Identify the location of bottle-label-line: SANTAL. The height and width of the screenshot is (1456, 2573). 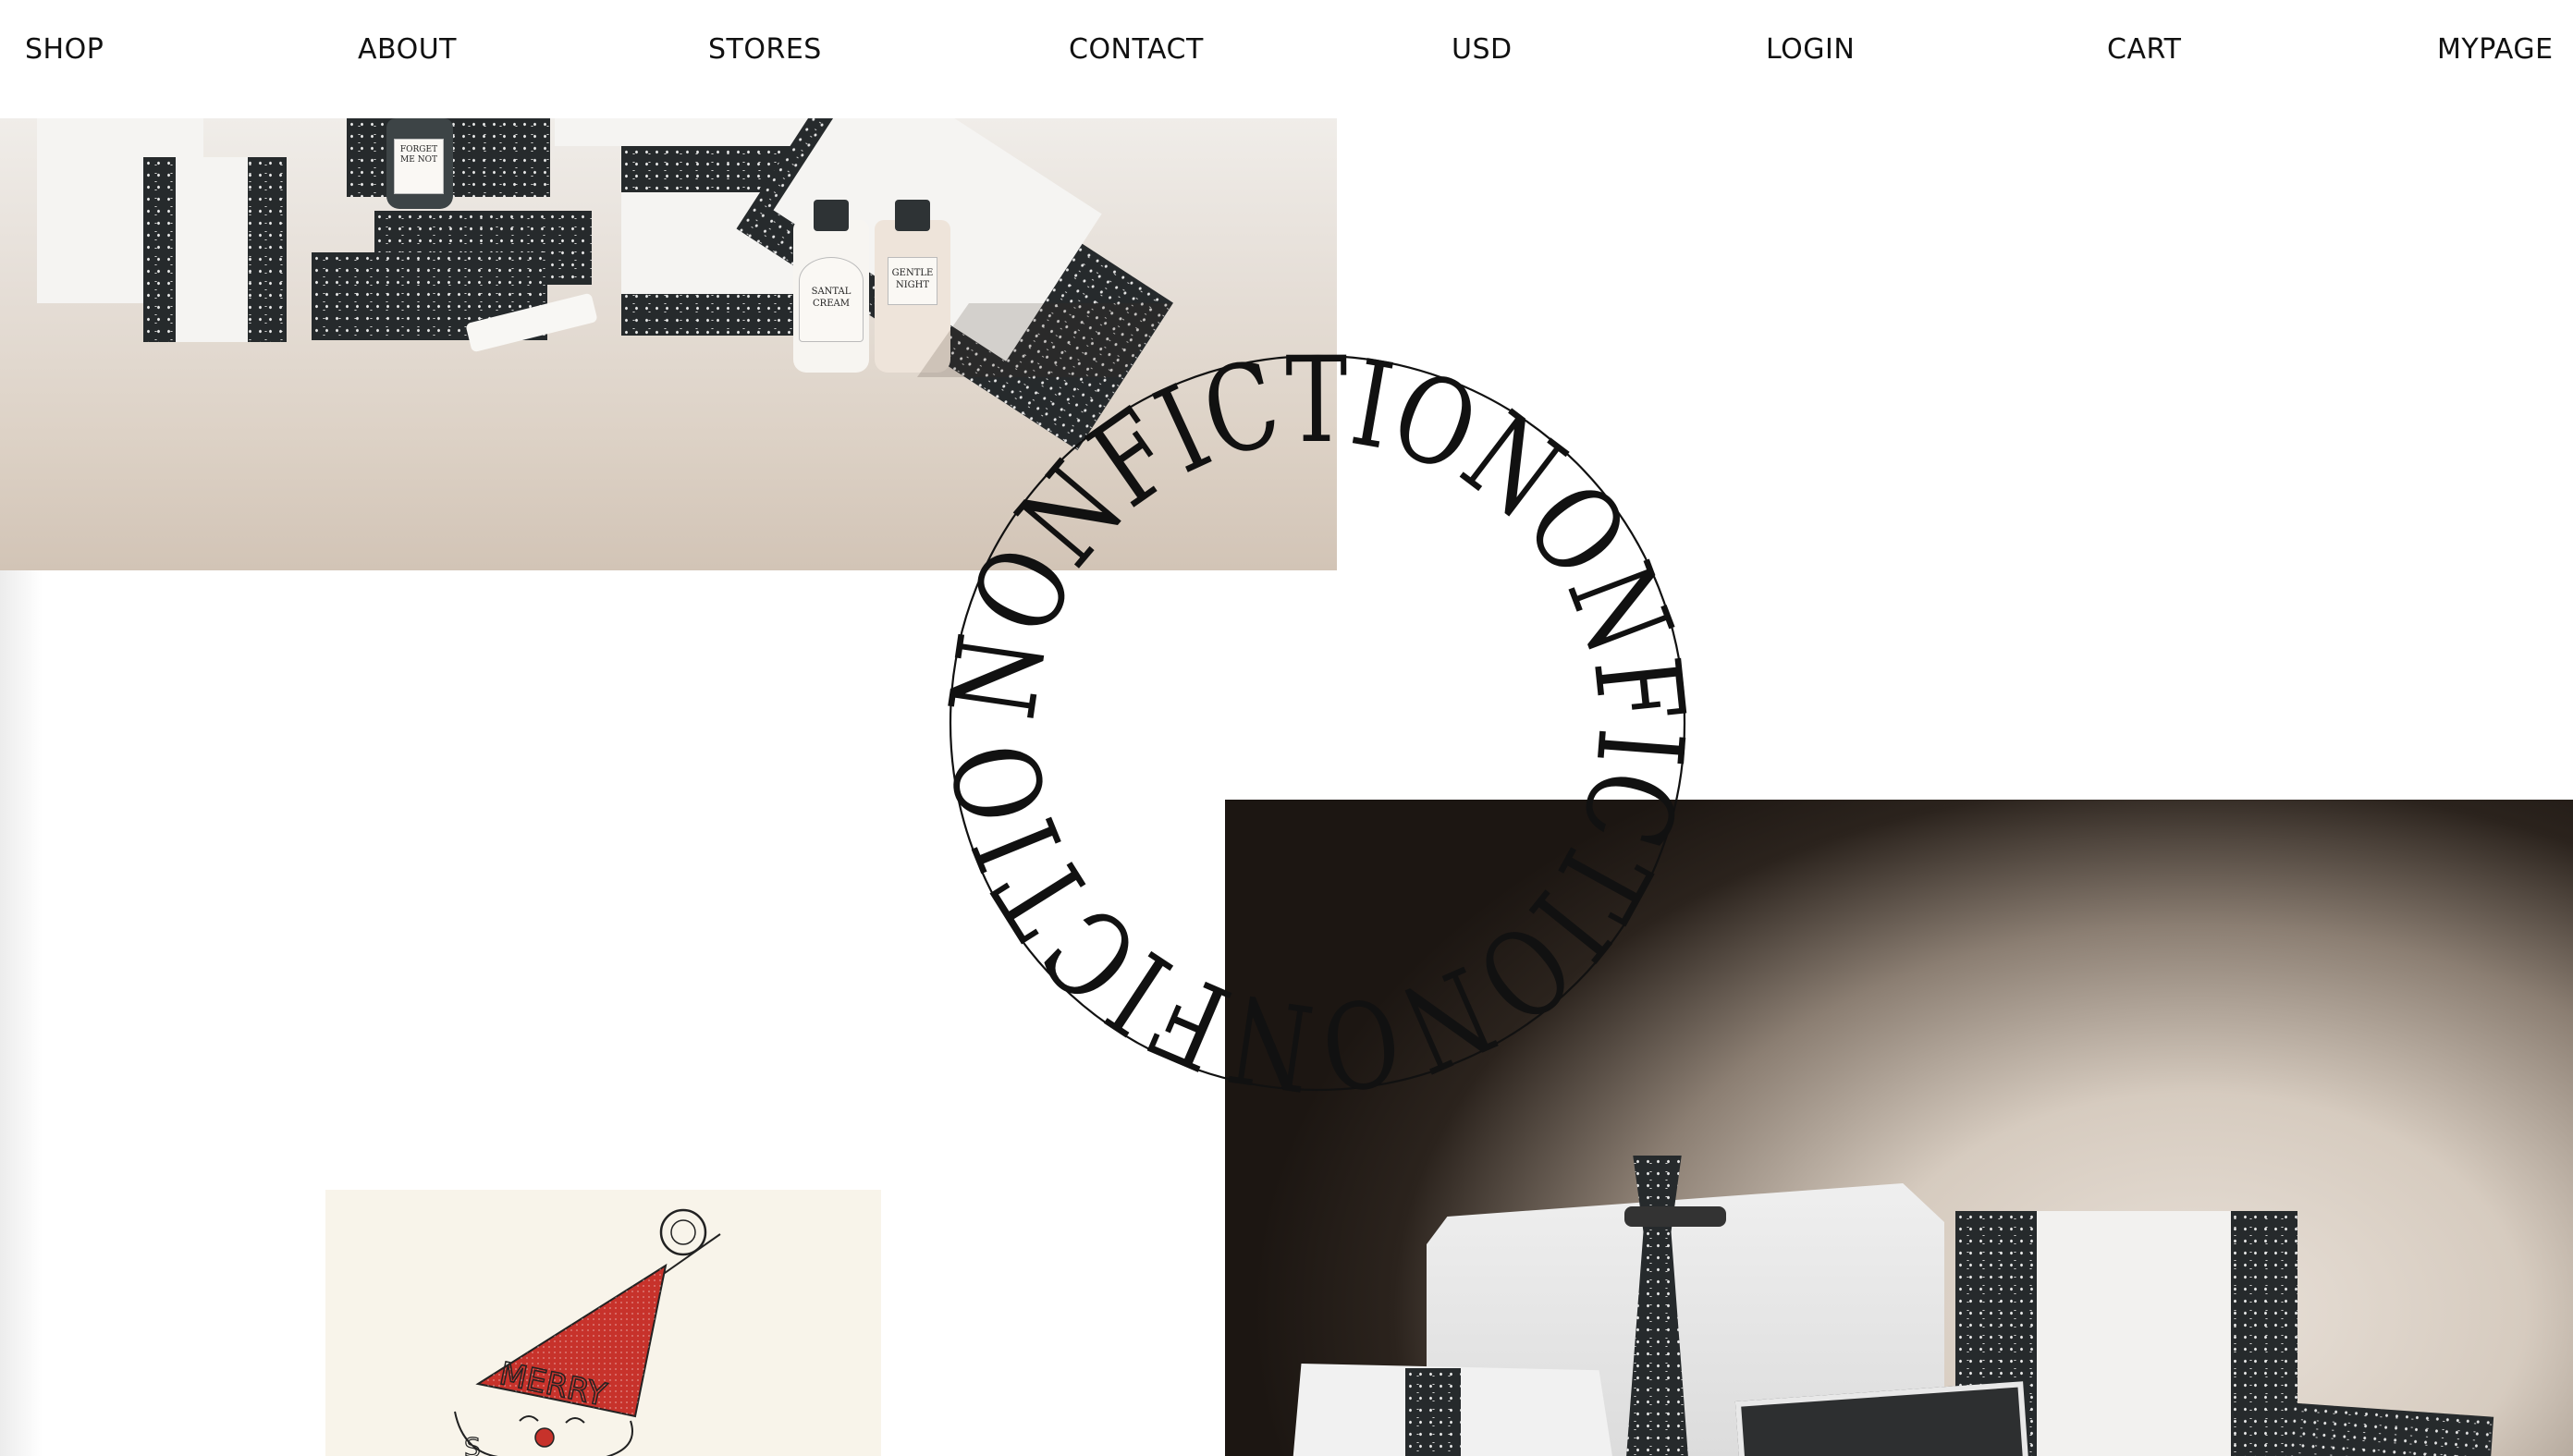
(831, 292).